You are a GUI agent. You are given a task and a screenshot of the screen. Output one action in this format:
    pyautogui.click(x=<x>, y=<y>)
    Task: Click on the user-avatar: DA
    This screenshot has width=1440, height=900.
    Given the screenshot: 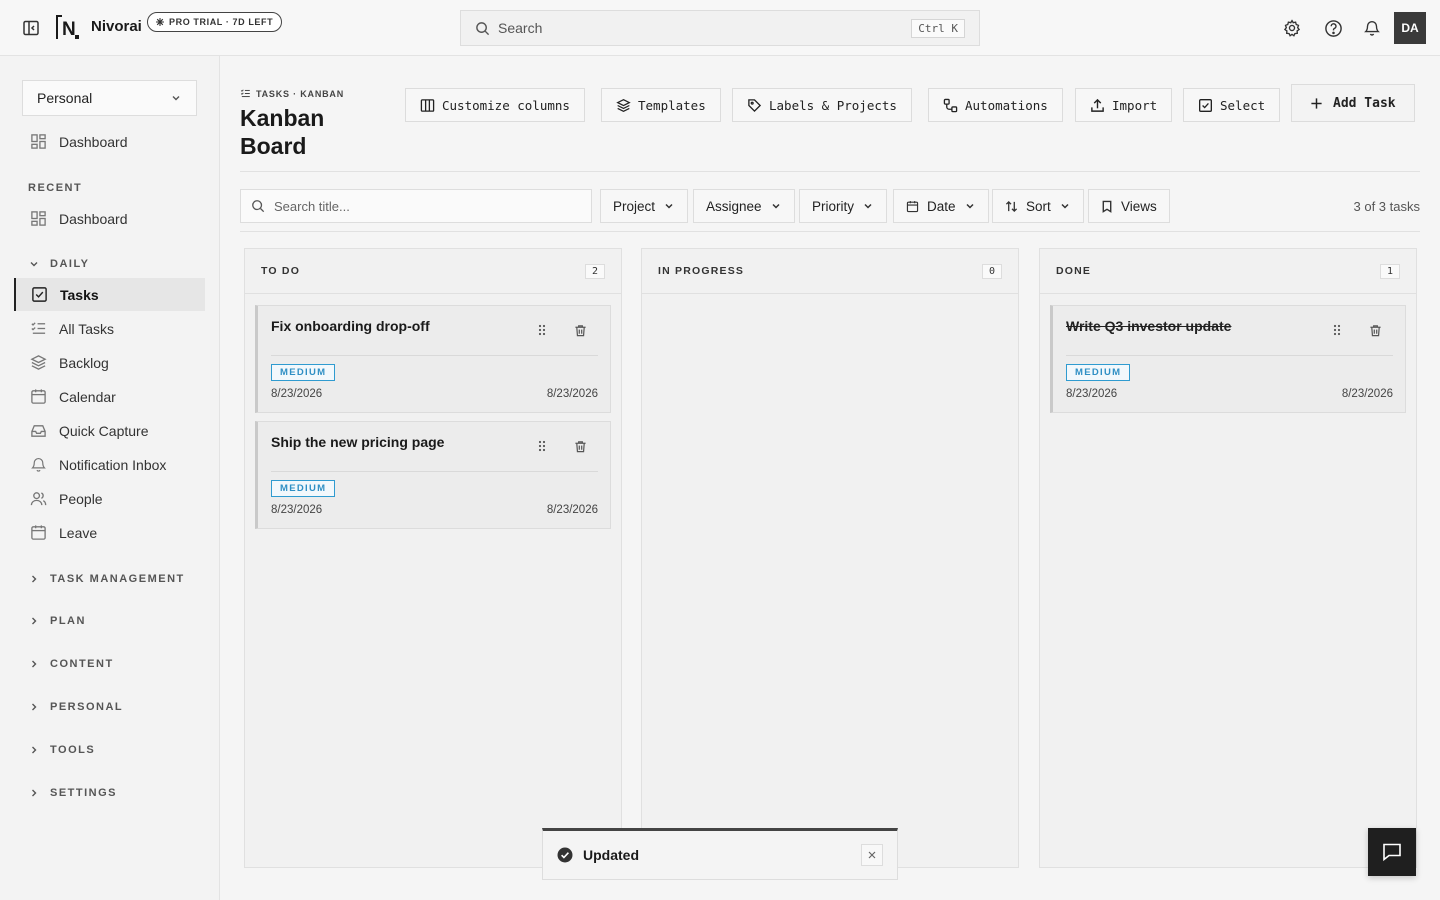 What is the action you would take?
    pyautogui.click(x=1410, y=28)
    